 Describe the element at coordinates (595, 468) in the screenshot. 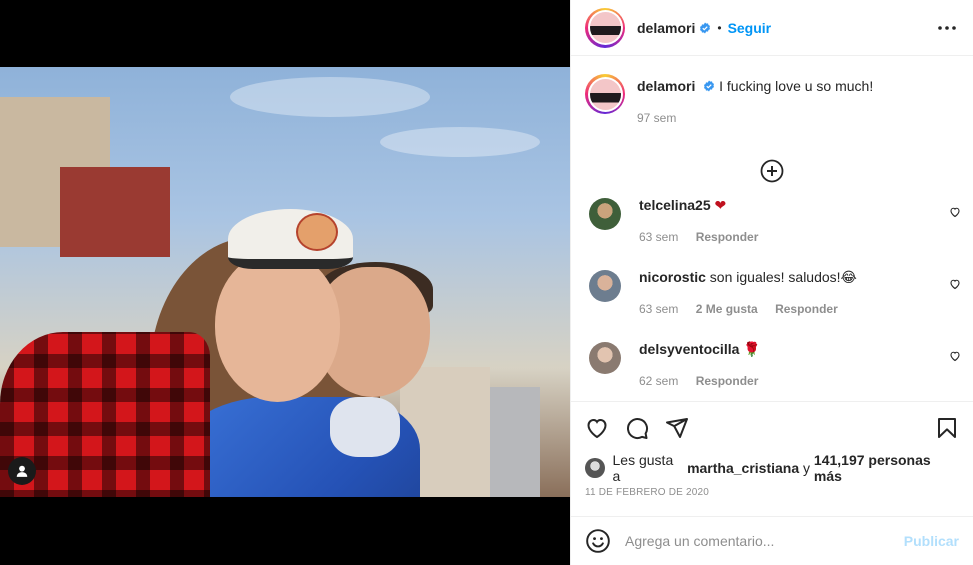

I see `liker-avatar` at that location.